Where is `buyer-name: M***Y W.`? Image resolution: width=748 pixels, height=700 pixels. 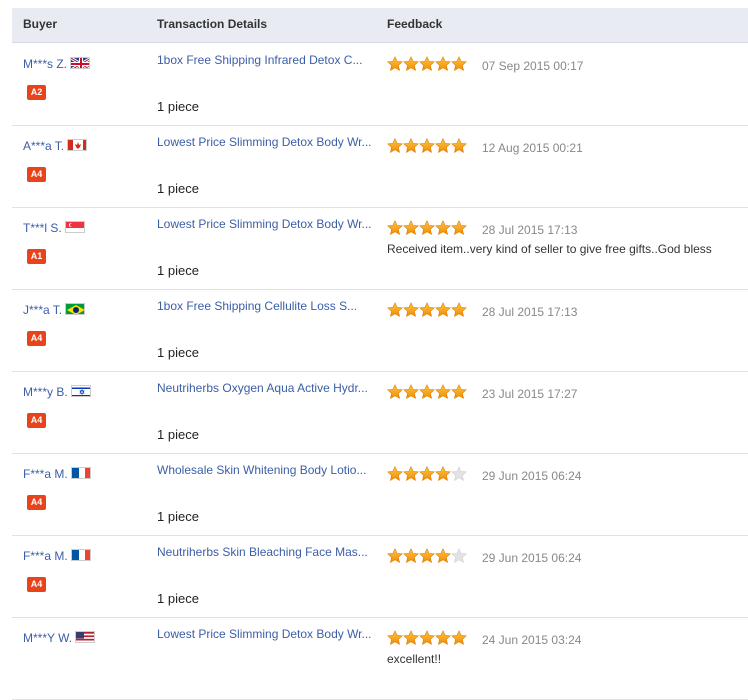 buyer-name: M***Y W. is located at coordinates (59, 638).